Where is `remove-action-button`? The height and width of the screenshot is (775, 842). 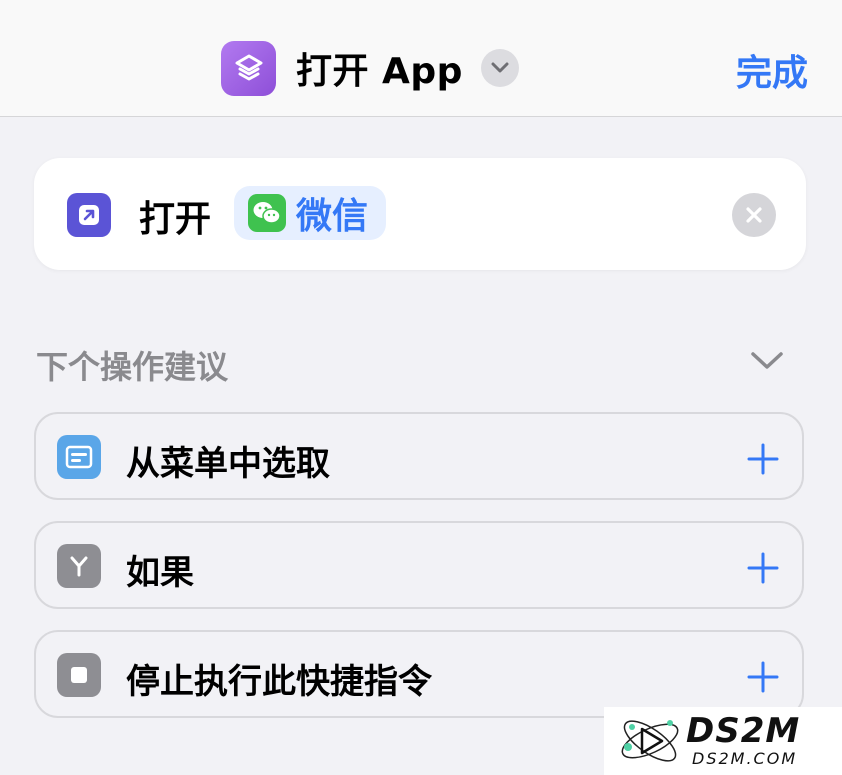
remove-action-button is located at coordinates (754, 215).